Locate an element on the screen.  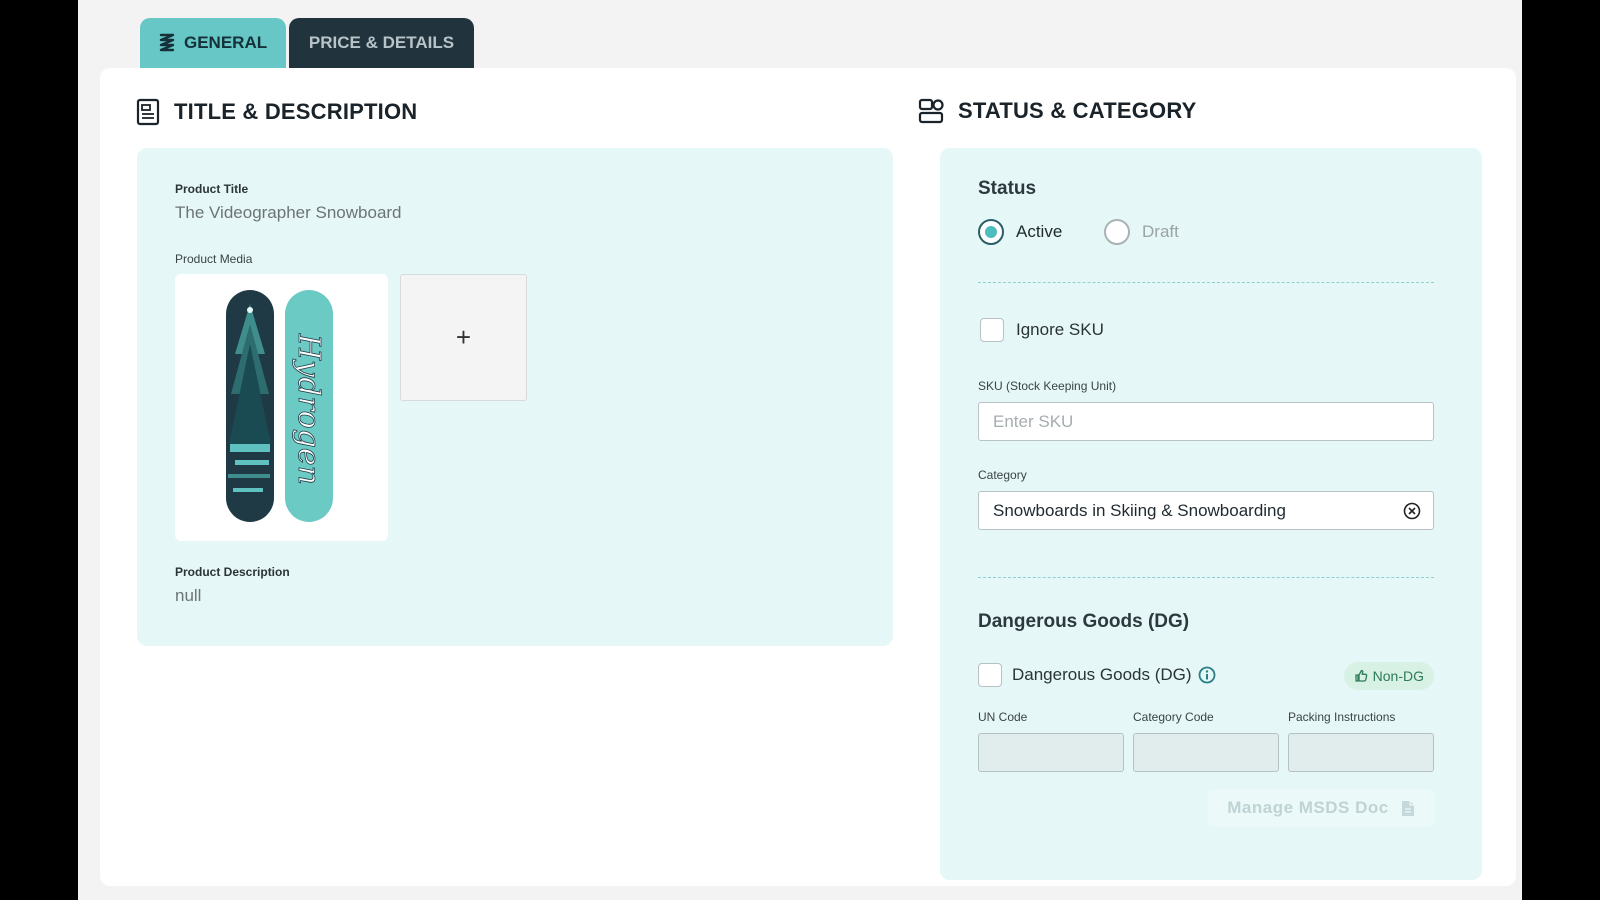
section-title-left: TITLE & DESCRIPTION is located at coordinates (296, 111).